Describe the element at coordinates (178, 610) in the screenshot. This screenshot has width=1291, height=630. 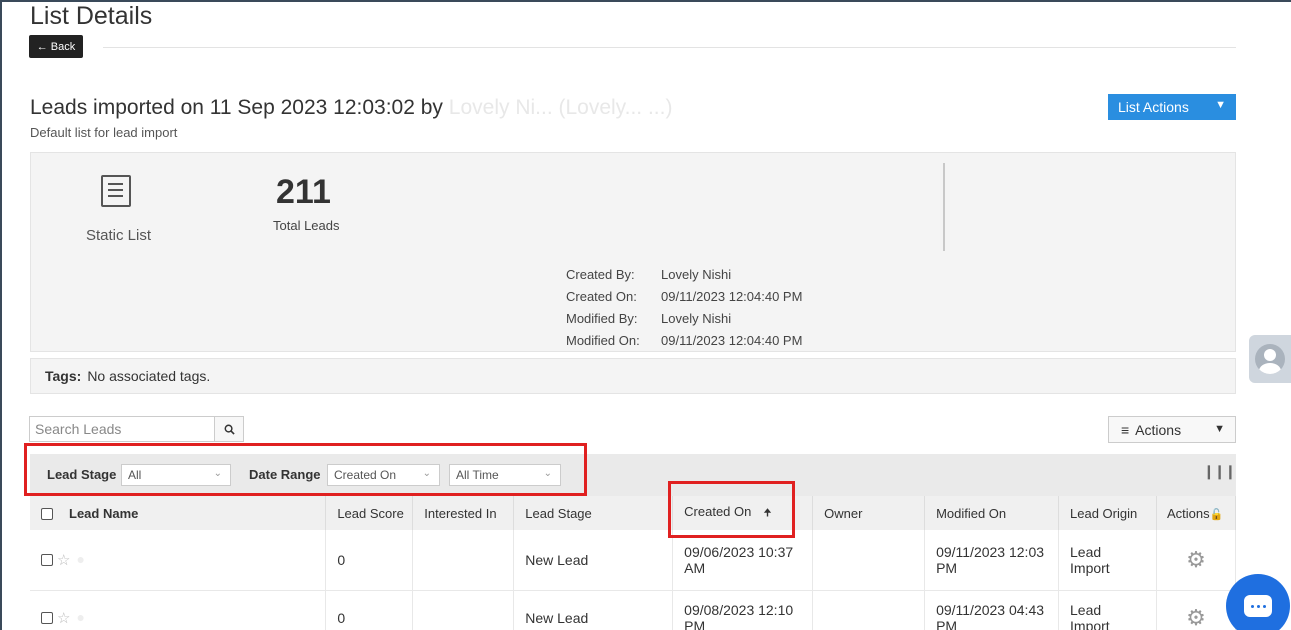
I see `cell-lead-name: ☆ ●` at that location.